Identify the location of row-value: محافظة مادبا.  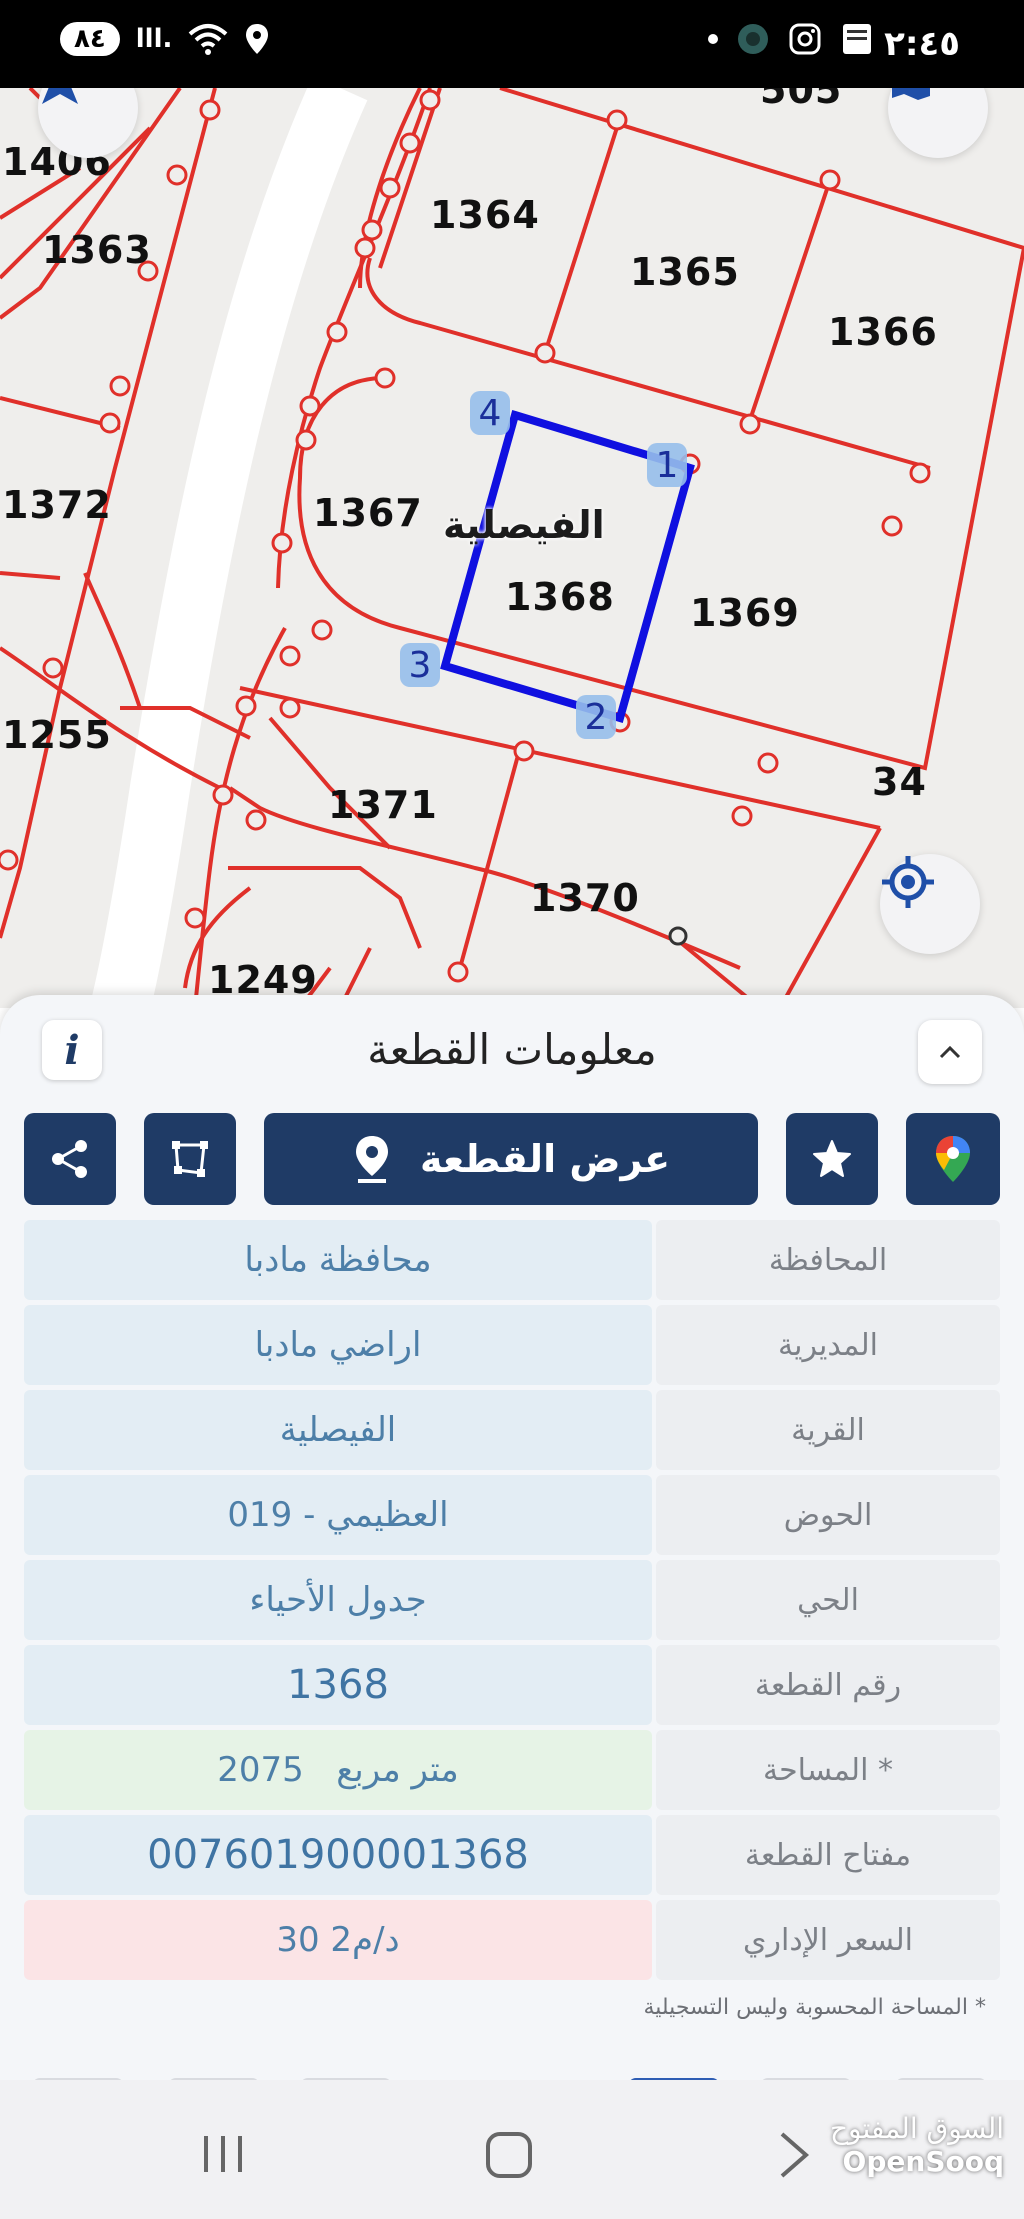
(338, 1260).